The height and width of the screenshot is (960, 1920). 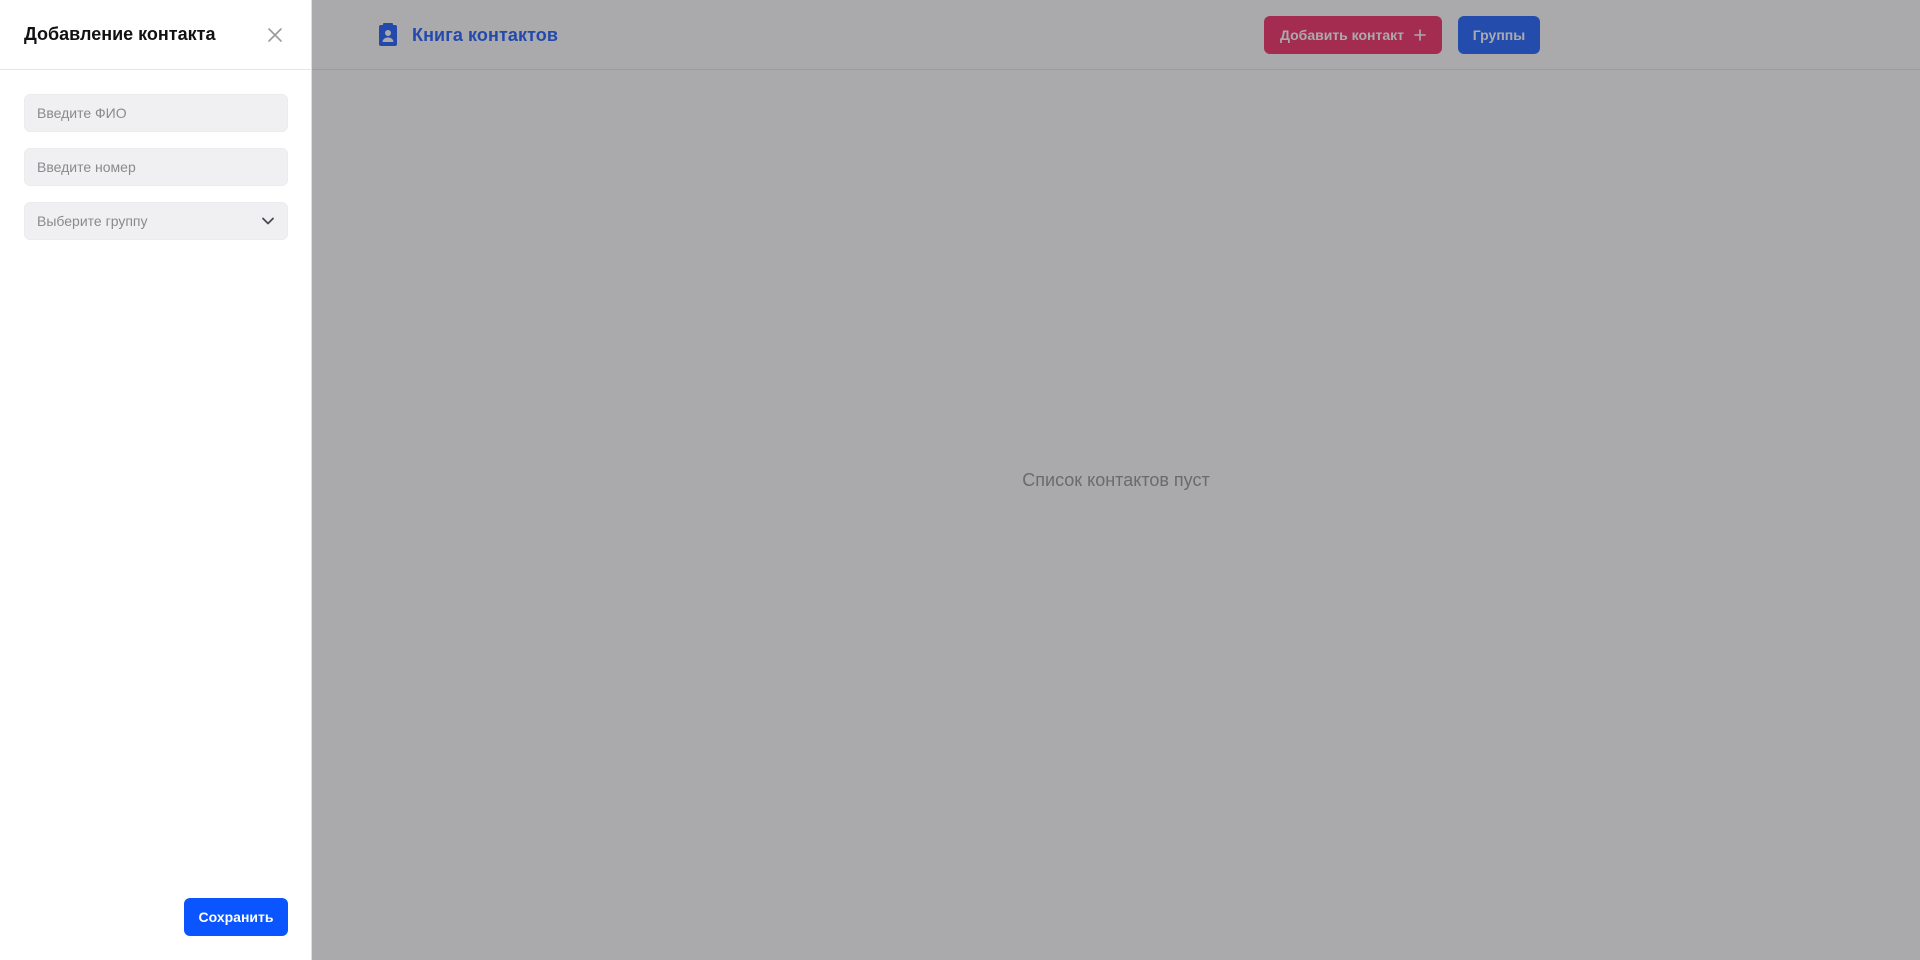 I want to click on chevron-down-icon, so click(x=268, y=221).